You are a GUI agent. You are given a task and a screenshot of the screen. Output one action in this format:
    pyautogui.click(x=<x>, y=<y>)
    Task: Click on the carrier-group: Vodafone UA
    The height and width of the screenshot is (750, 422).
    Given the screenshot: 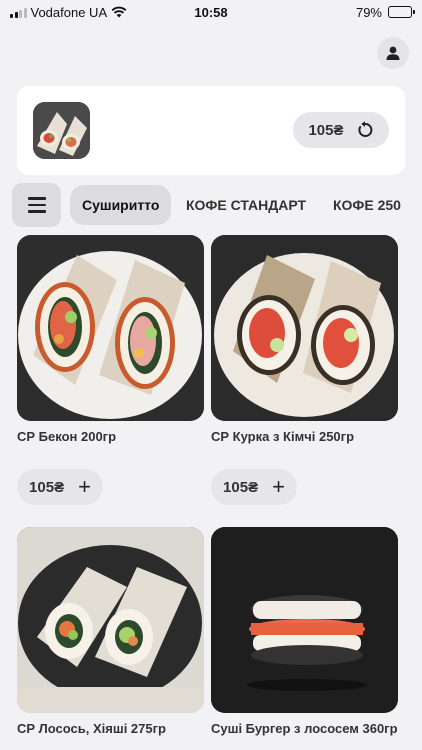 What is the action you would take?
    pyautogui.click(x=68, y=12)
    